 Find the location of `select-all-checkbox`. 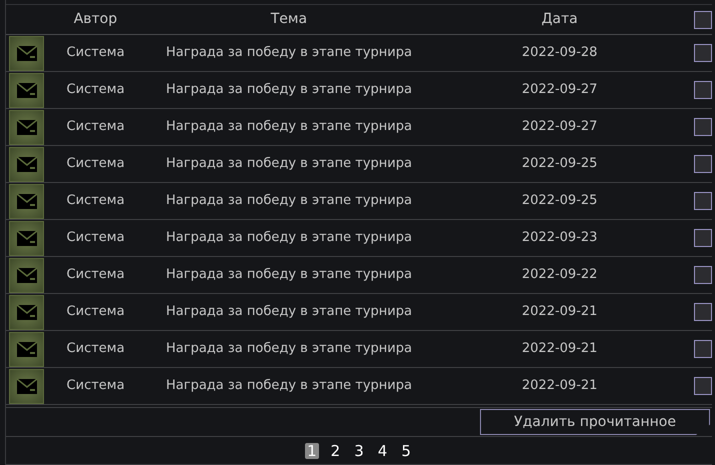

select-all-checkbox is located at coordinates (703, 19).